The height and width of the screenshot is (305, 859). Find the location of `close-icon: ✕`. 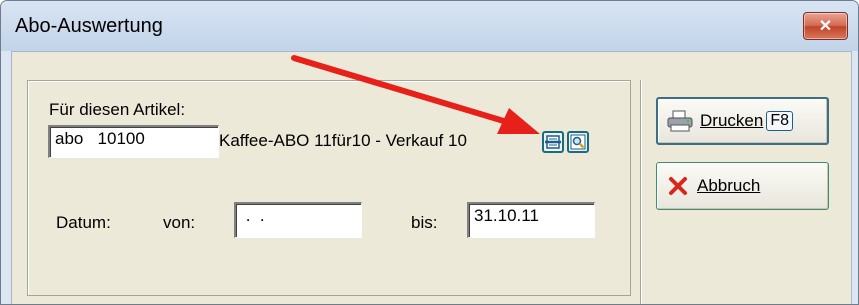

close-icon: ✕ is located at coordinates (825, 26).